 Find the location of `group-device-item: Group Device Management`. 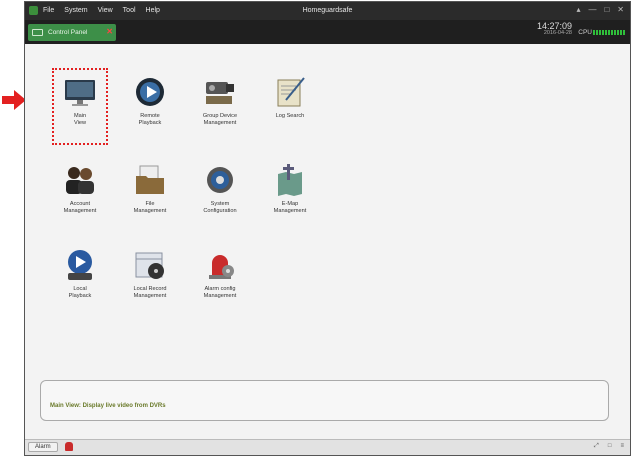

group-device-item: Group Device Management is located at coordinates (220, 100).